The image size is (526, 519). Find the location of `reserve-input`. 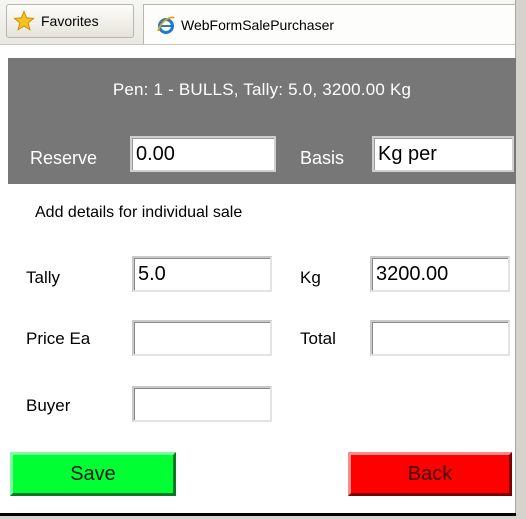

reserve-input is located at coordinates (203, 154).